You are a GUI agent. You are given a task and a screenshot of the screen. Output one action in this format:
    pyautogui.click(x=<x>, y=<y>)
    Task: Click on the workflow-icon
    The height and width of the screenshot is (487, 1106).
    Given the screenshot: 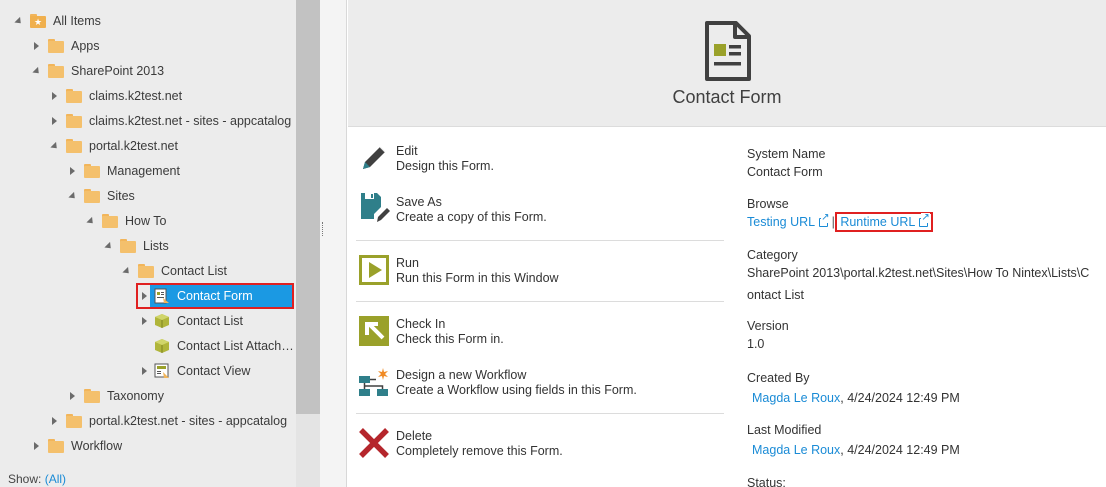 What is the action you would take?
    pyautogui.click(x=373, y=382)
    